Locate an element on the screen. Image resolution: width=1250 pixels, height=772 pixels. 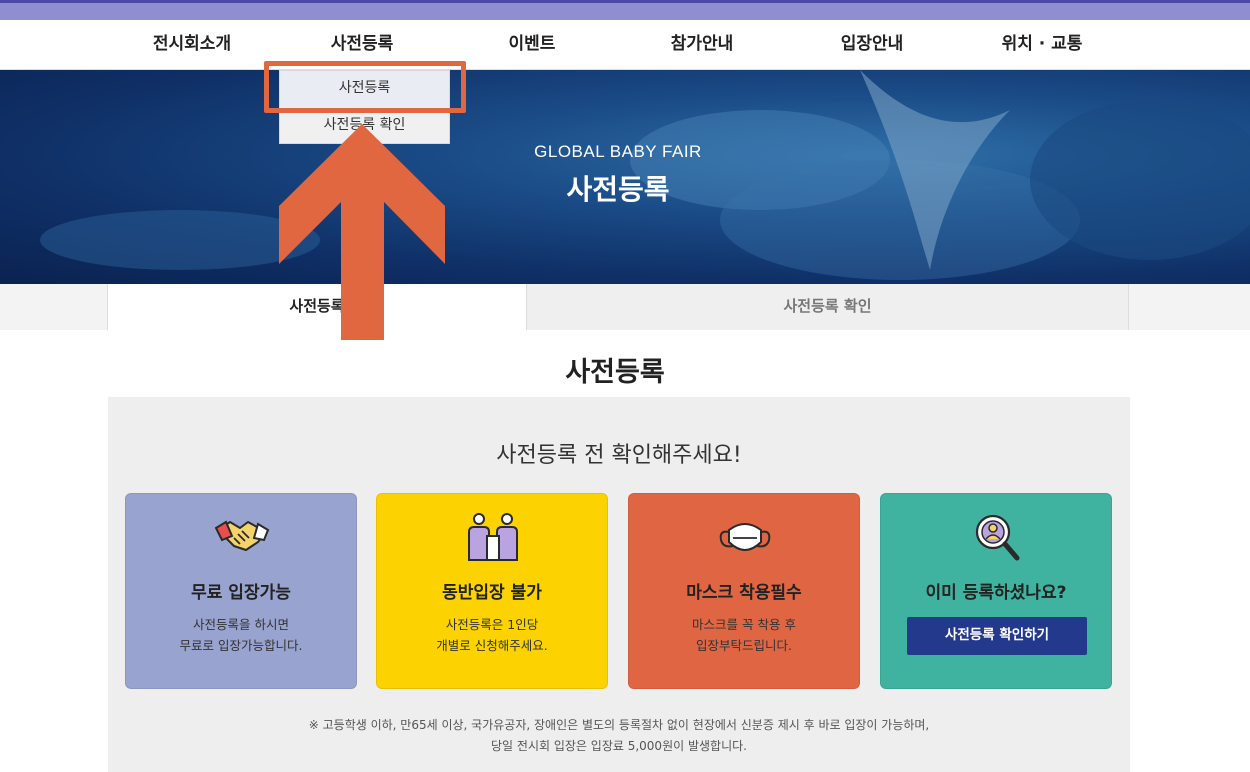
panel-title: 사전등록 전 확인해주세요! is located at coordinates (619, 455).